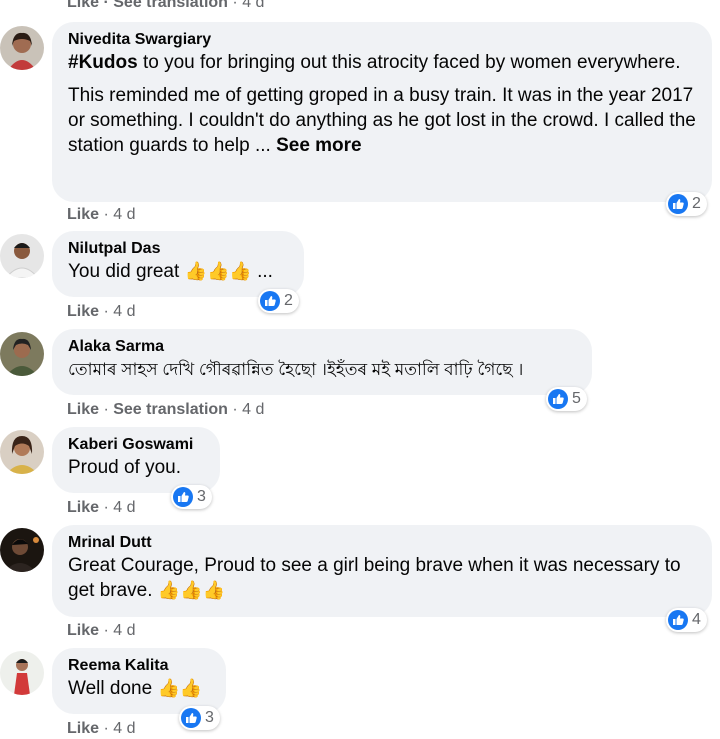 The image size is (720, 739). I want to click on see-more-link: See more, so click(319, 145).